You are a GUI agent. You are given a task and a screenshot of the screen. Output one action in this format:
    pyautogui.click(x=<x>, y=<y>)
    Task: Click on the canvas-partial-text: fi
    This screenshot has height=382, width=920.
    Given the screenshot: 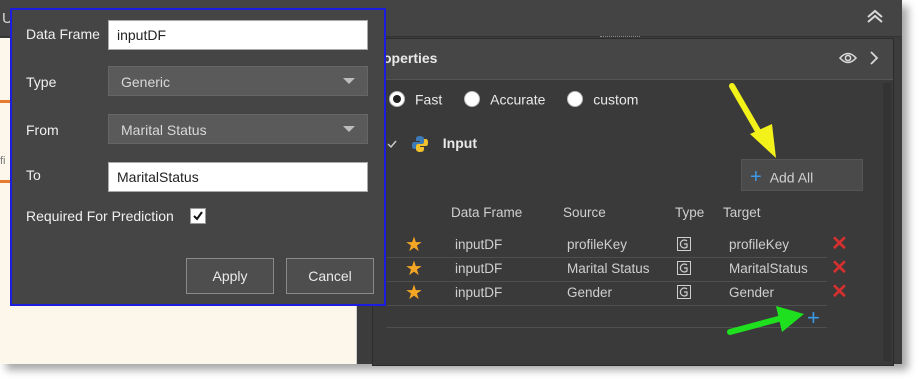 What is the action you would take?
    pyautogui.click(x=3, y=161)
    